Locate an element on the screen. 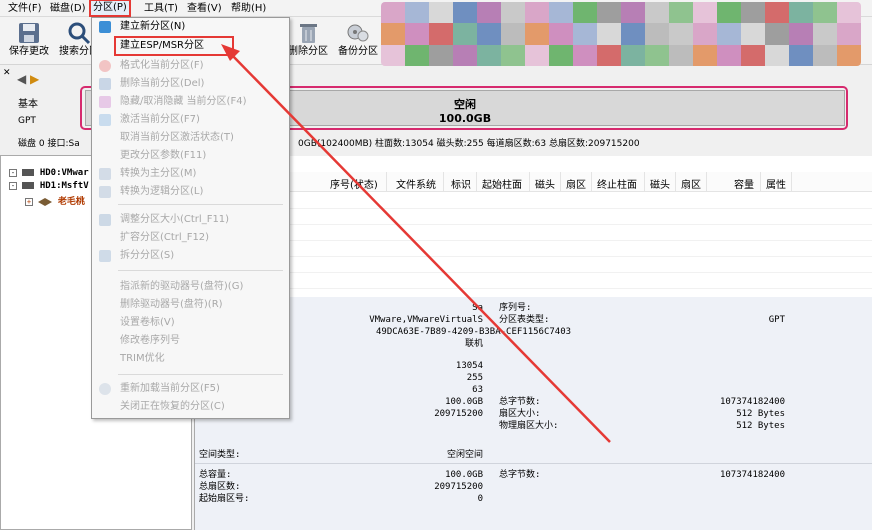 This screenshot has width=872, height=530. menu-disk: 磁盘(D) is located at coordinates (68, 8).